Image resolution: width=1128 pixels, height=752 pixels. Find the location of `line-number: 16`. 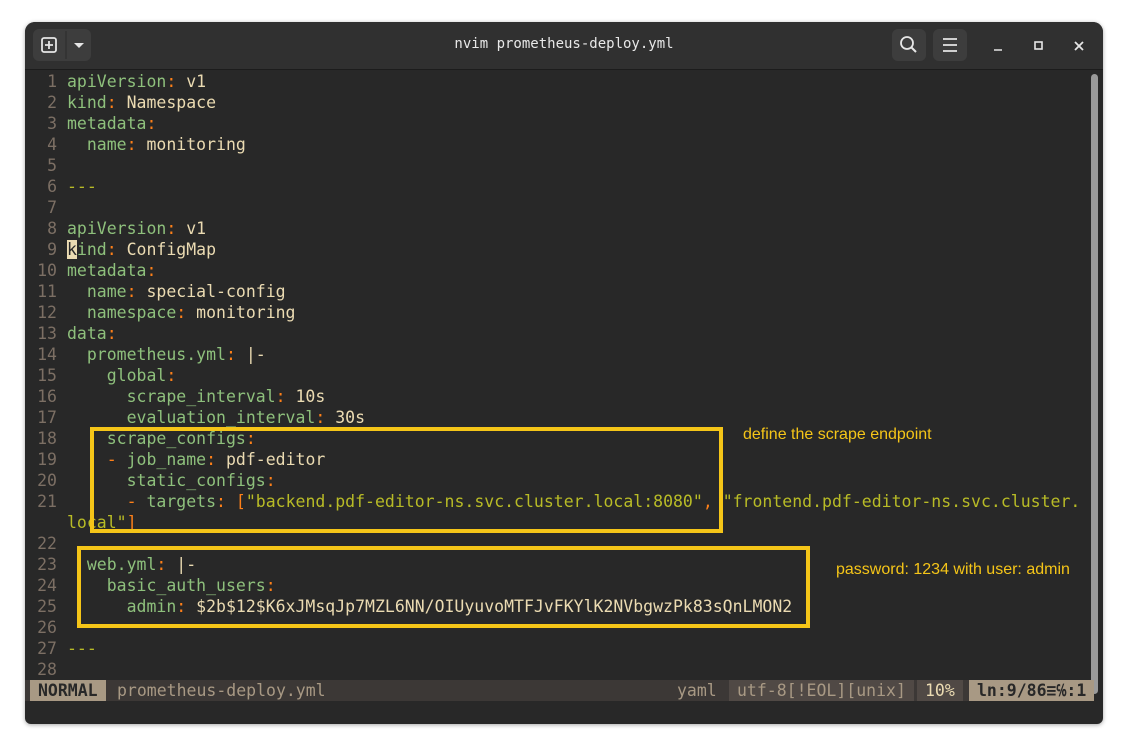

line-number: 16 is located at coordinates (47, 396).